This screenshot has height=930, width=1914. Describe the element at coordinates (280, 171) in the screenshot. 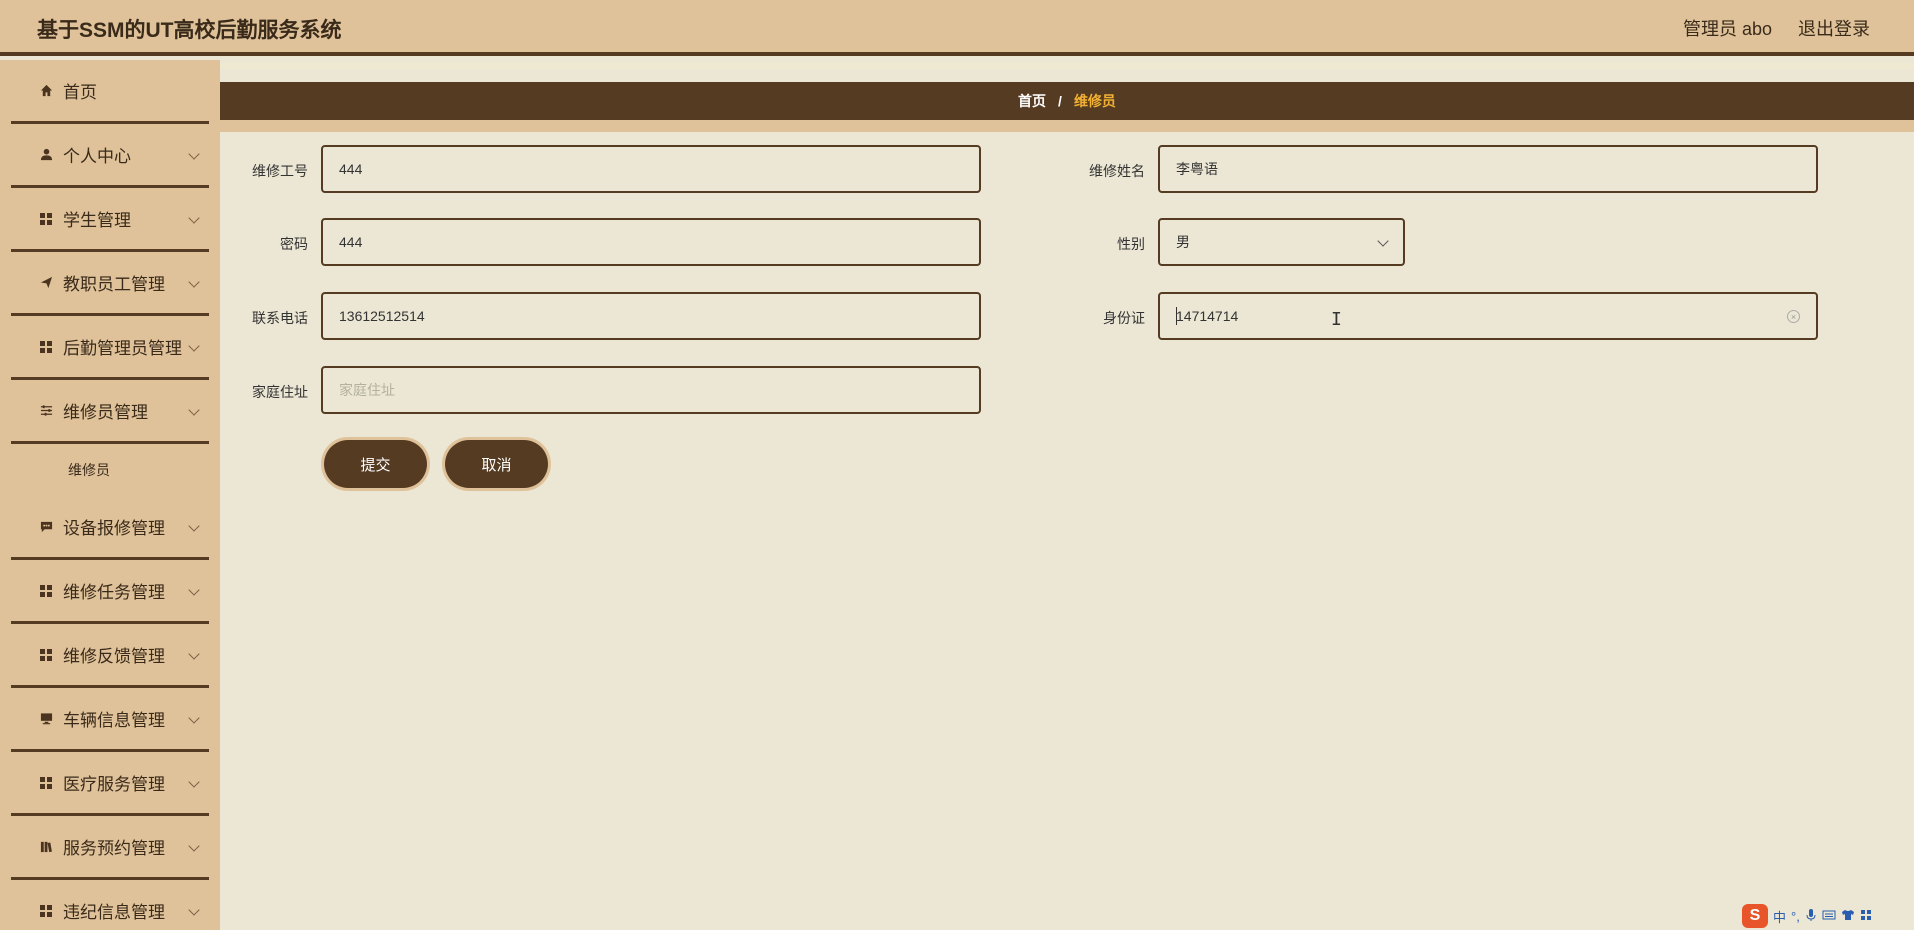

I see `repair-id-label: 维修工号` at that location.